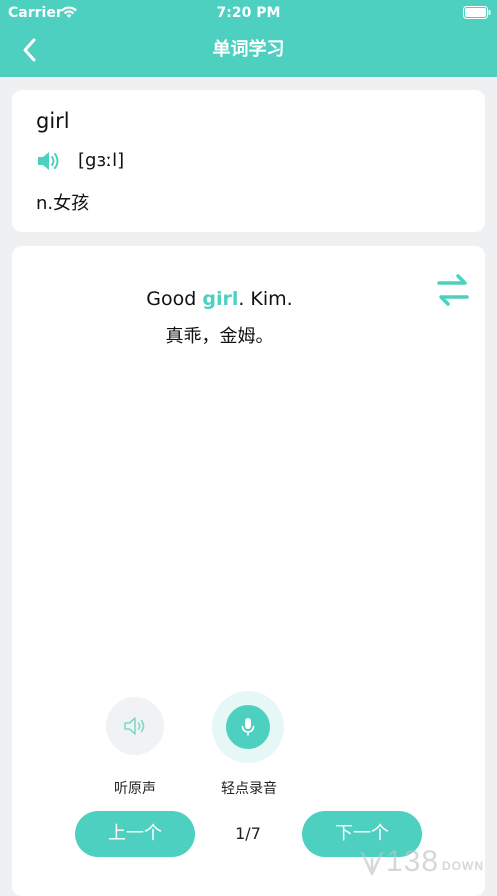 The height and width of the screenshot is (896, 497). What do you see at coordinates (135, 834) in the screenshot?
I see `previous-button: 上一个` at bounding box center [135, 834].